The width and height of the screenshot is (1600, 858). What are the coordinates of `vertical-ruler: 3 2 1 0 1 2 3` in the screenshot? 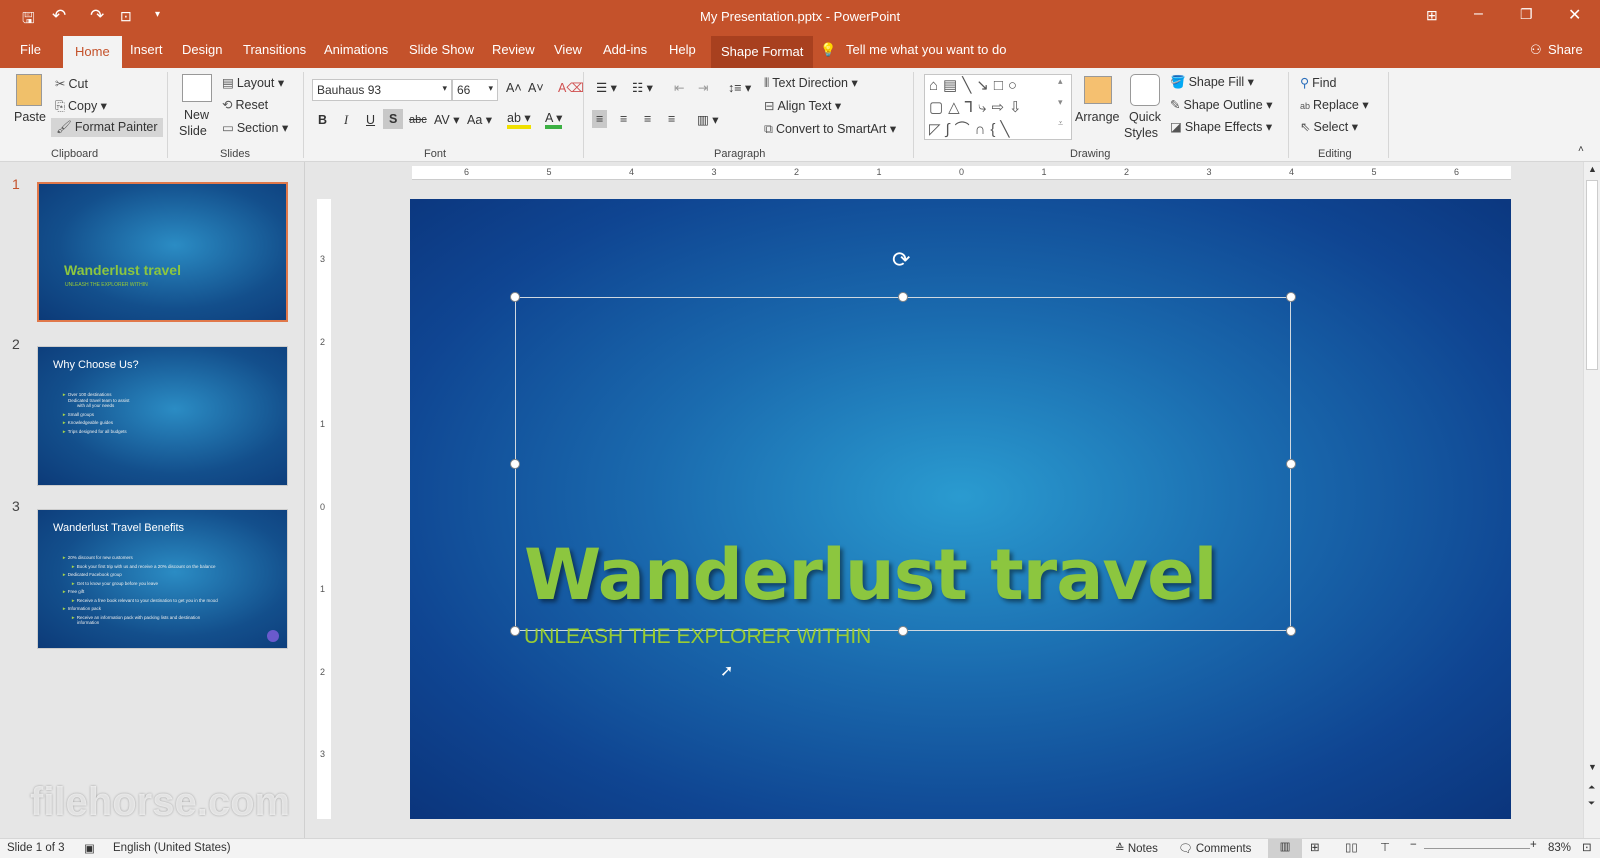 It's located at (324, 509).